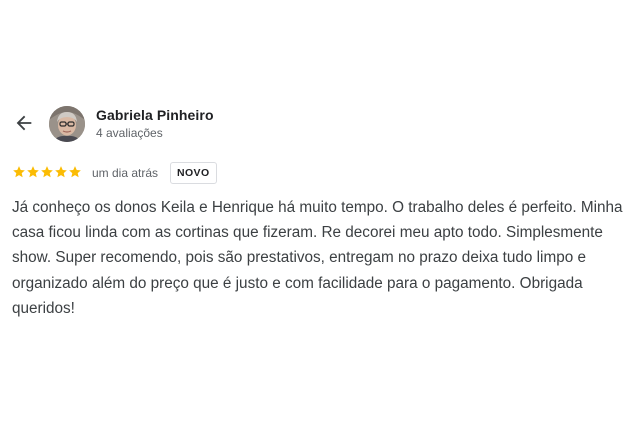 The image size is (634, 441). What do you see at coordinates (317, 124) in the screenshot?
I see `review-header: Gabriela Pinheiro 4 avaliações` at bounding box center [317, 124].